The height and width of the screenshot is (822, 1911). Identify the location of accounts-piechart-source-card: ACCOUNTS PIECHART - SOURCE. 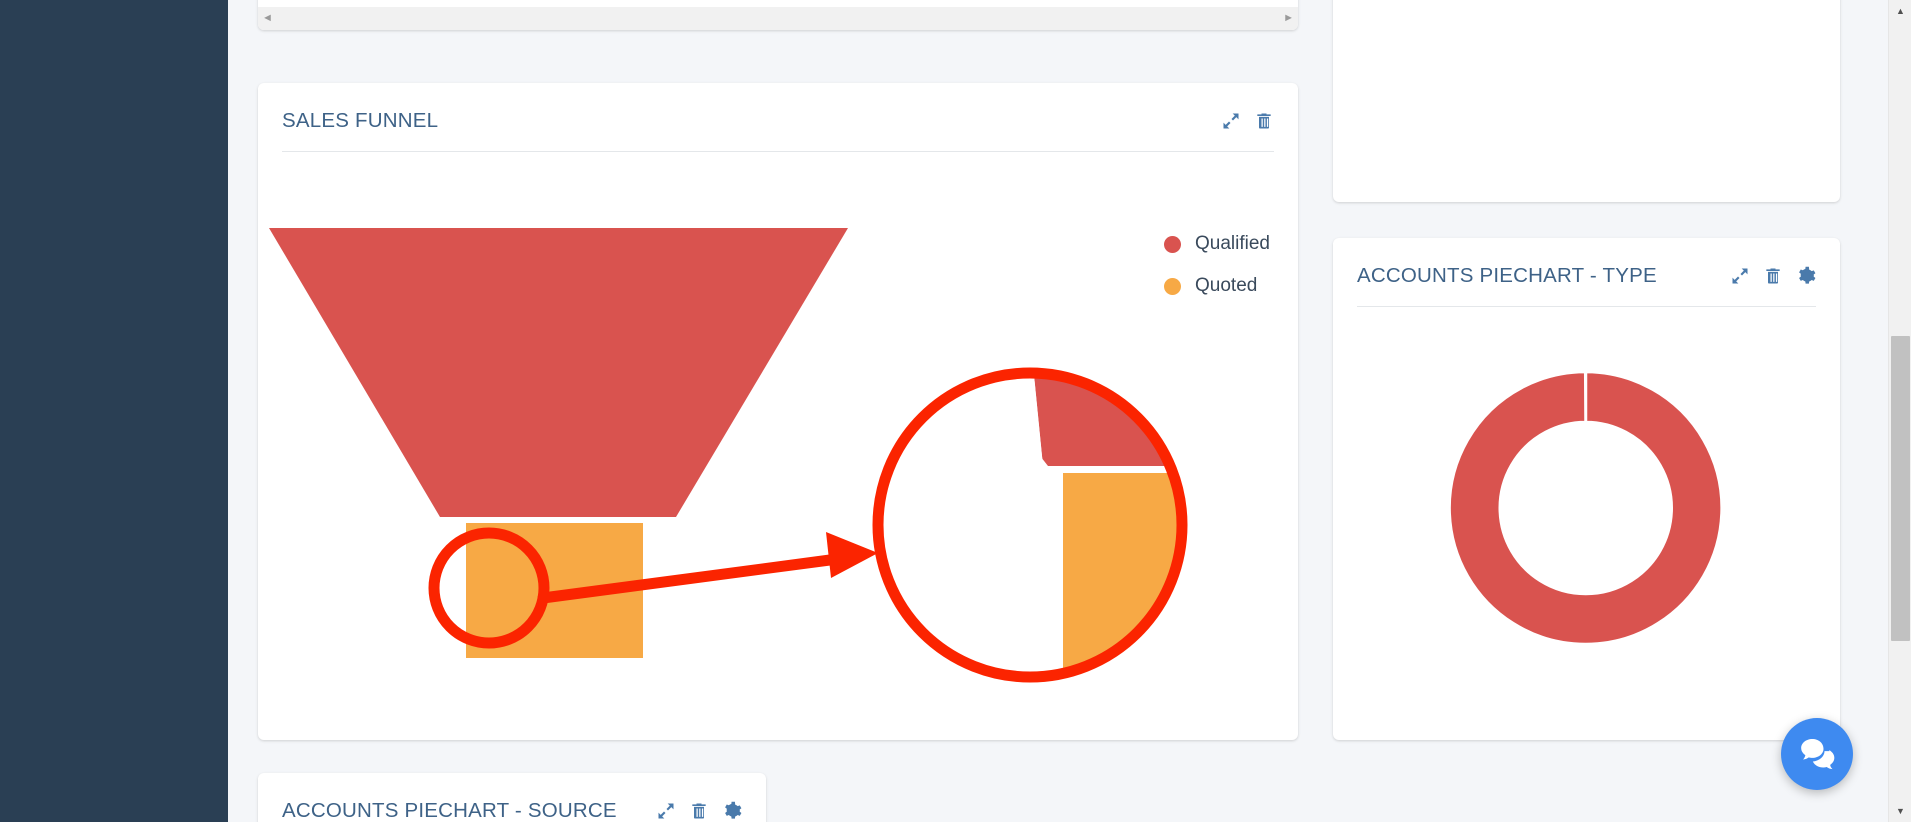
(512, 797).